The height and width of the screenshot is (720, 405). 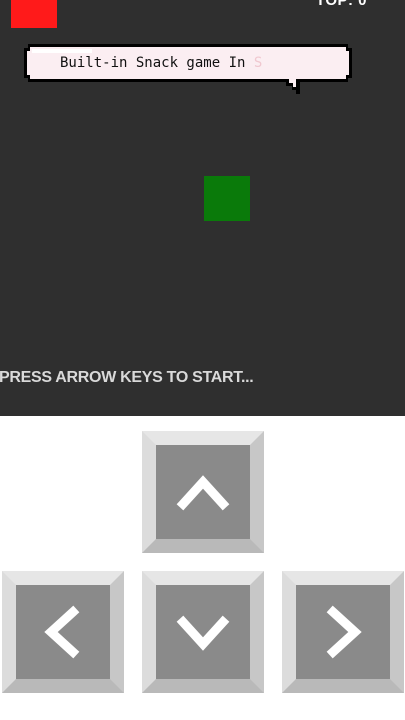 I want to click on speech-bubble: Built-in Snack game In S, so click(x=188, y=70).